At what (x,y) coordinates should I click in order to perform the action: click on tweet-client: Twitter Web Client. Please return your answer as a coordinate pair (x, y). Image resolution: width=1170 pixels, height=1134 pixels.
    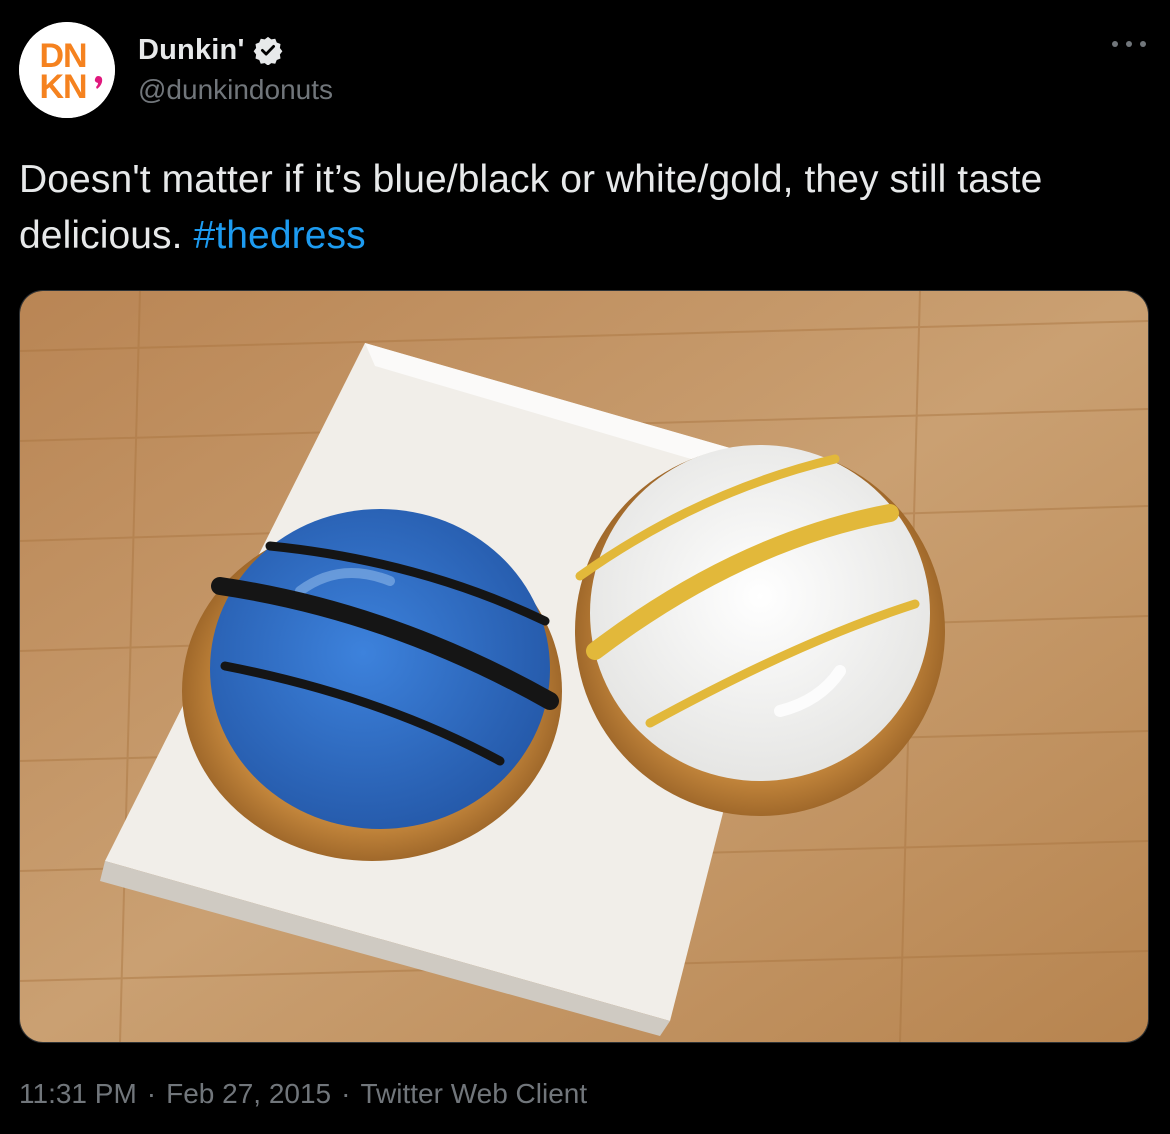
    Looking at the image, I should click on (473, 1094).